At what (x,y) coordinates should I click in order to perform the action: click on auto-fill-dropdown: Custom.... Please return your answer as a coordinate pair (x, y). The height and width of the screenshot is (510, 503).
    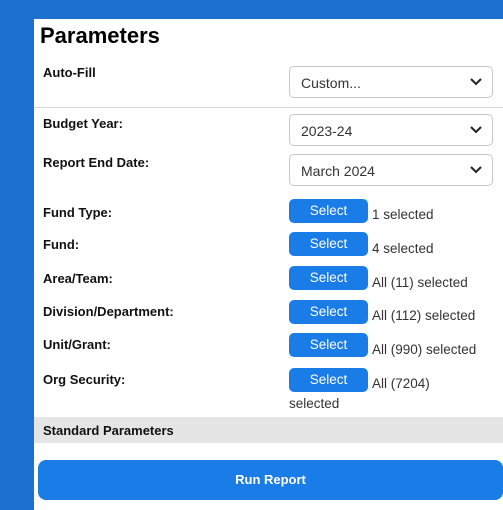
    Looking at the image, I should click on (391, 82).